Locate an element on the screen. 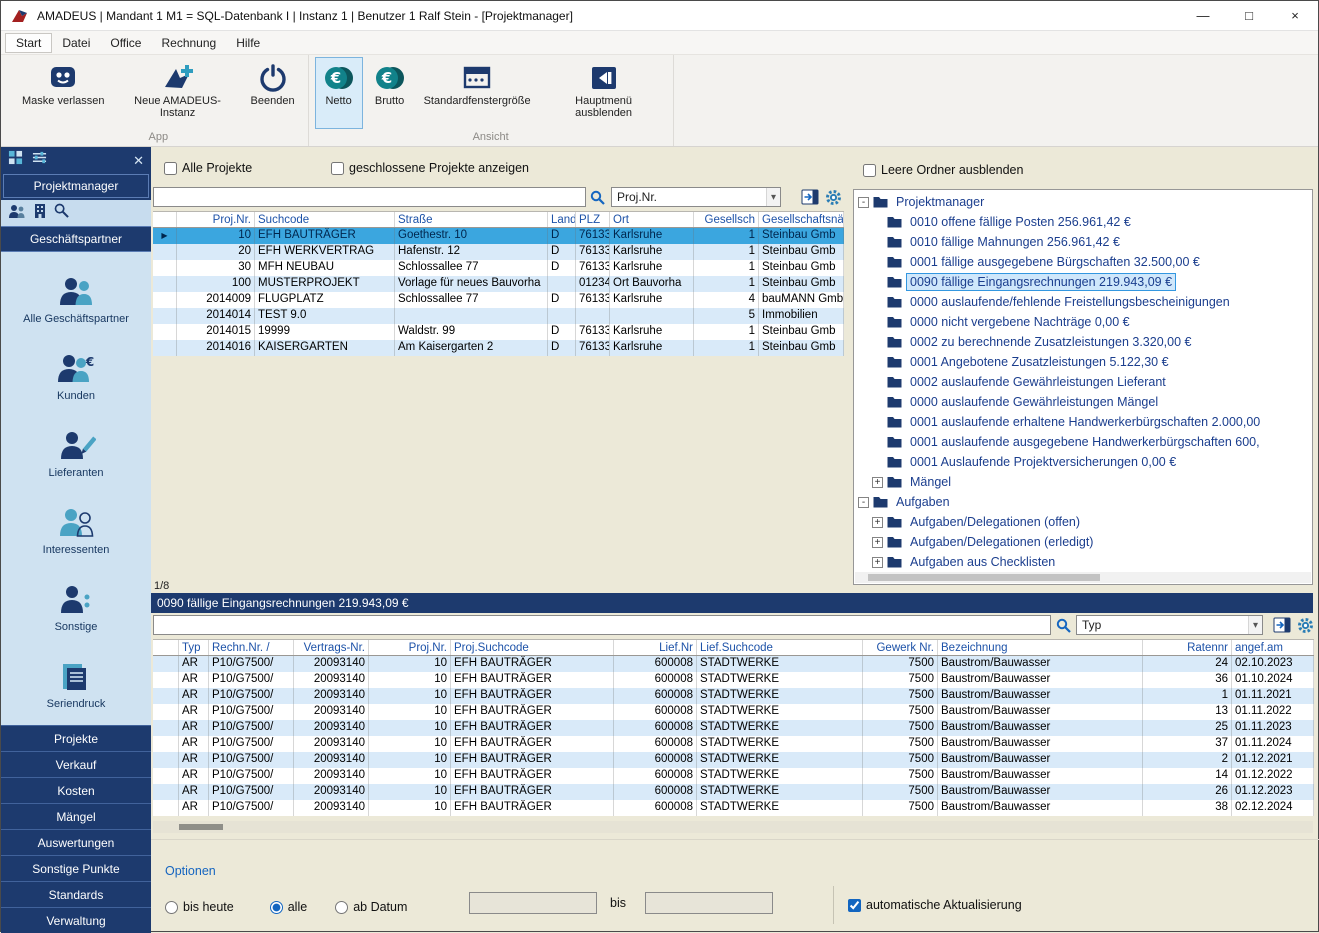 This screenshot has width=1319, height=933. column-header-lief-nr: Lief.Nr is located at coordinates (655, 647).